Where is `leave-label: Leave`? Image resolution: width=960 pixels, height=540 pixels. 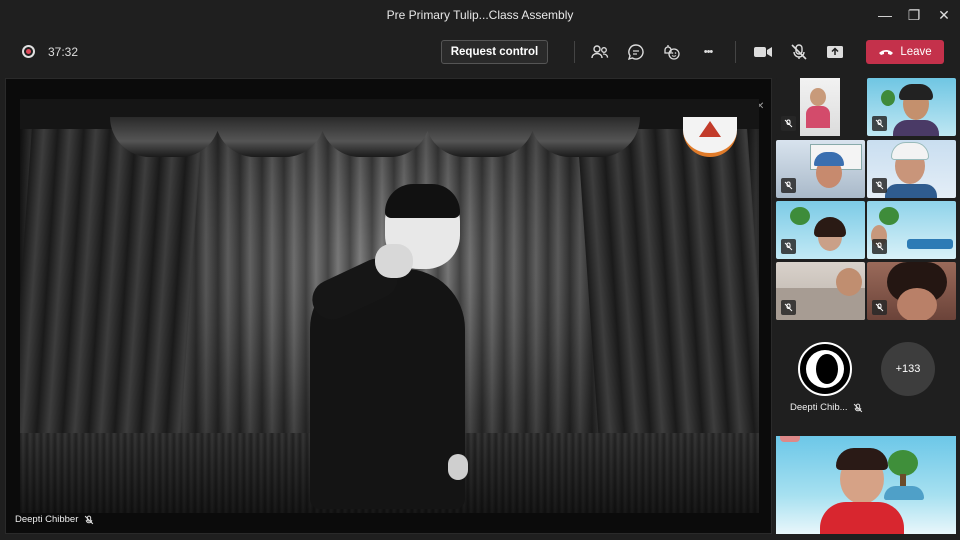 leave-label: Leave is located at coordinates (916, 52).